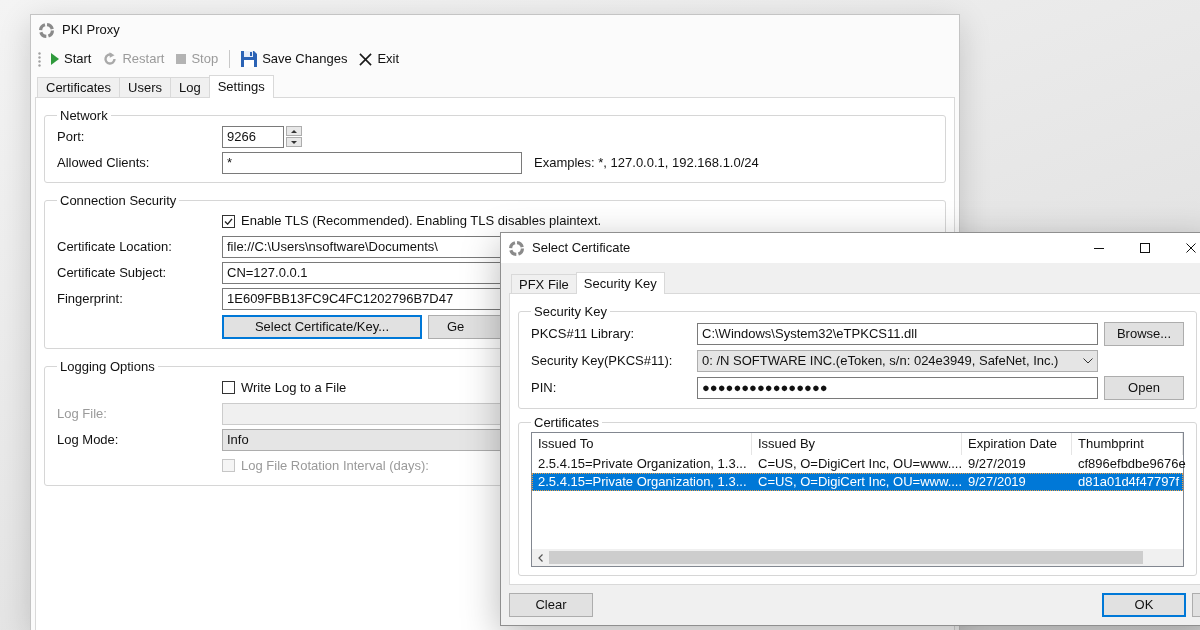 Image resolution: width=1200 pixels, height=630 pixels. I want to click on save-changes-button: Save Changes, so click(294, 59).